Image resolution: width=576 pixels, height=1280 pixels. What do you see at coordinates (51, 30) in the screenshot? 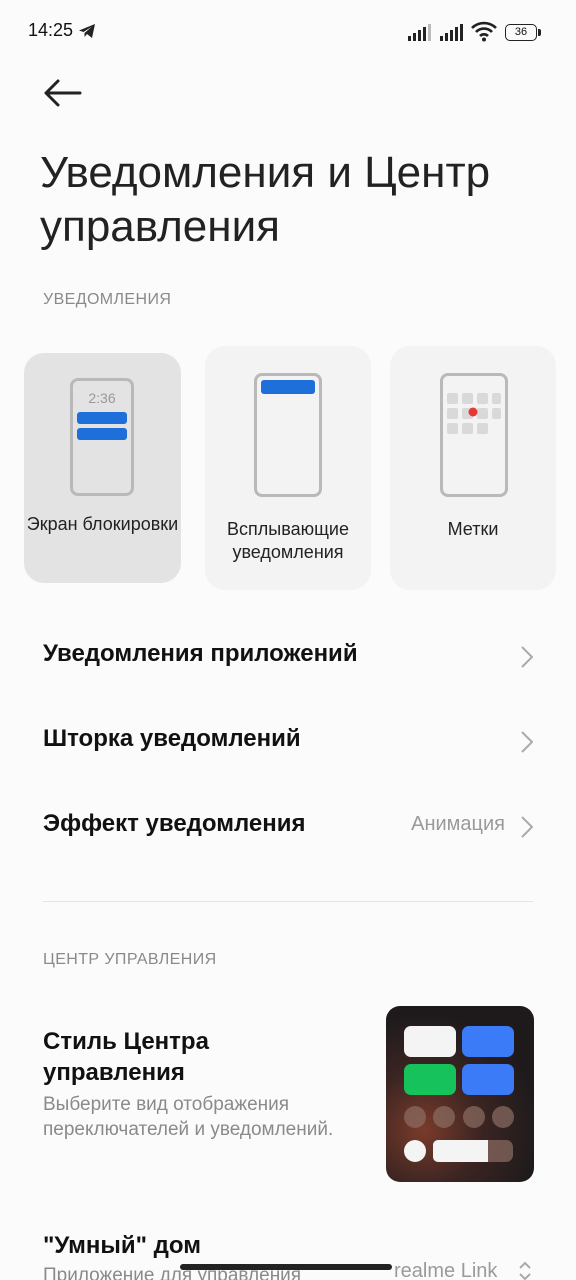
I see `status-time: 14:25` at bounding box center [51, 30].